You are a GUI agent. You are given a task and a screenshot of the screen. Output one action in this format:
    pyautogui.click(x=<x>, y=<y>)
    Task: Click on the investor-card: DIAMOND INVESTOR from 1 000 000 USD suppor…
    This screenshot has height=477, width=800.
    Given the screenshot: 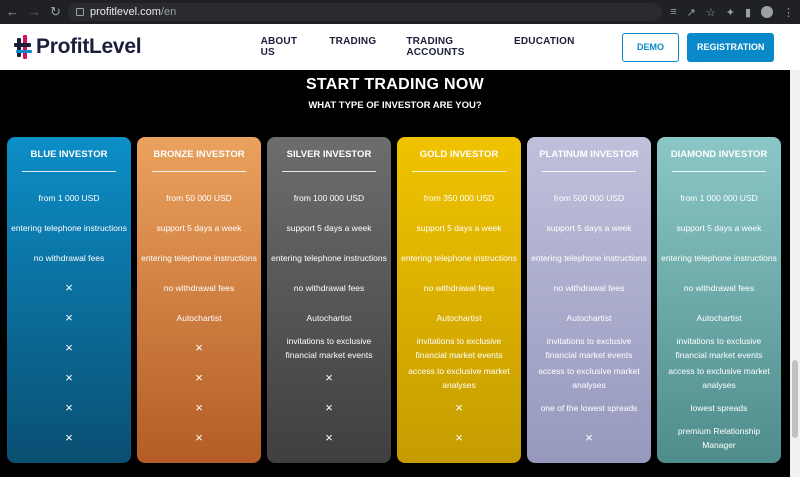 What is the action you would take?
    pyautogui.click(x=719, y=300)
    